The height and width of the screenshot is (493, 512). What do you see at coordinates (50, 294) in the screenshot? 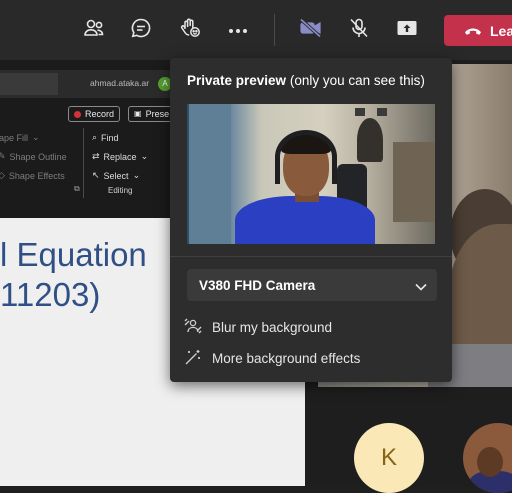
I see `slide-title-line-2: 11203)` at bounding box center [50, 294].